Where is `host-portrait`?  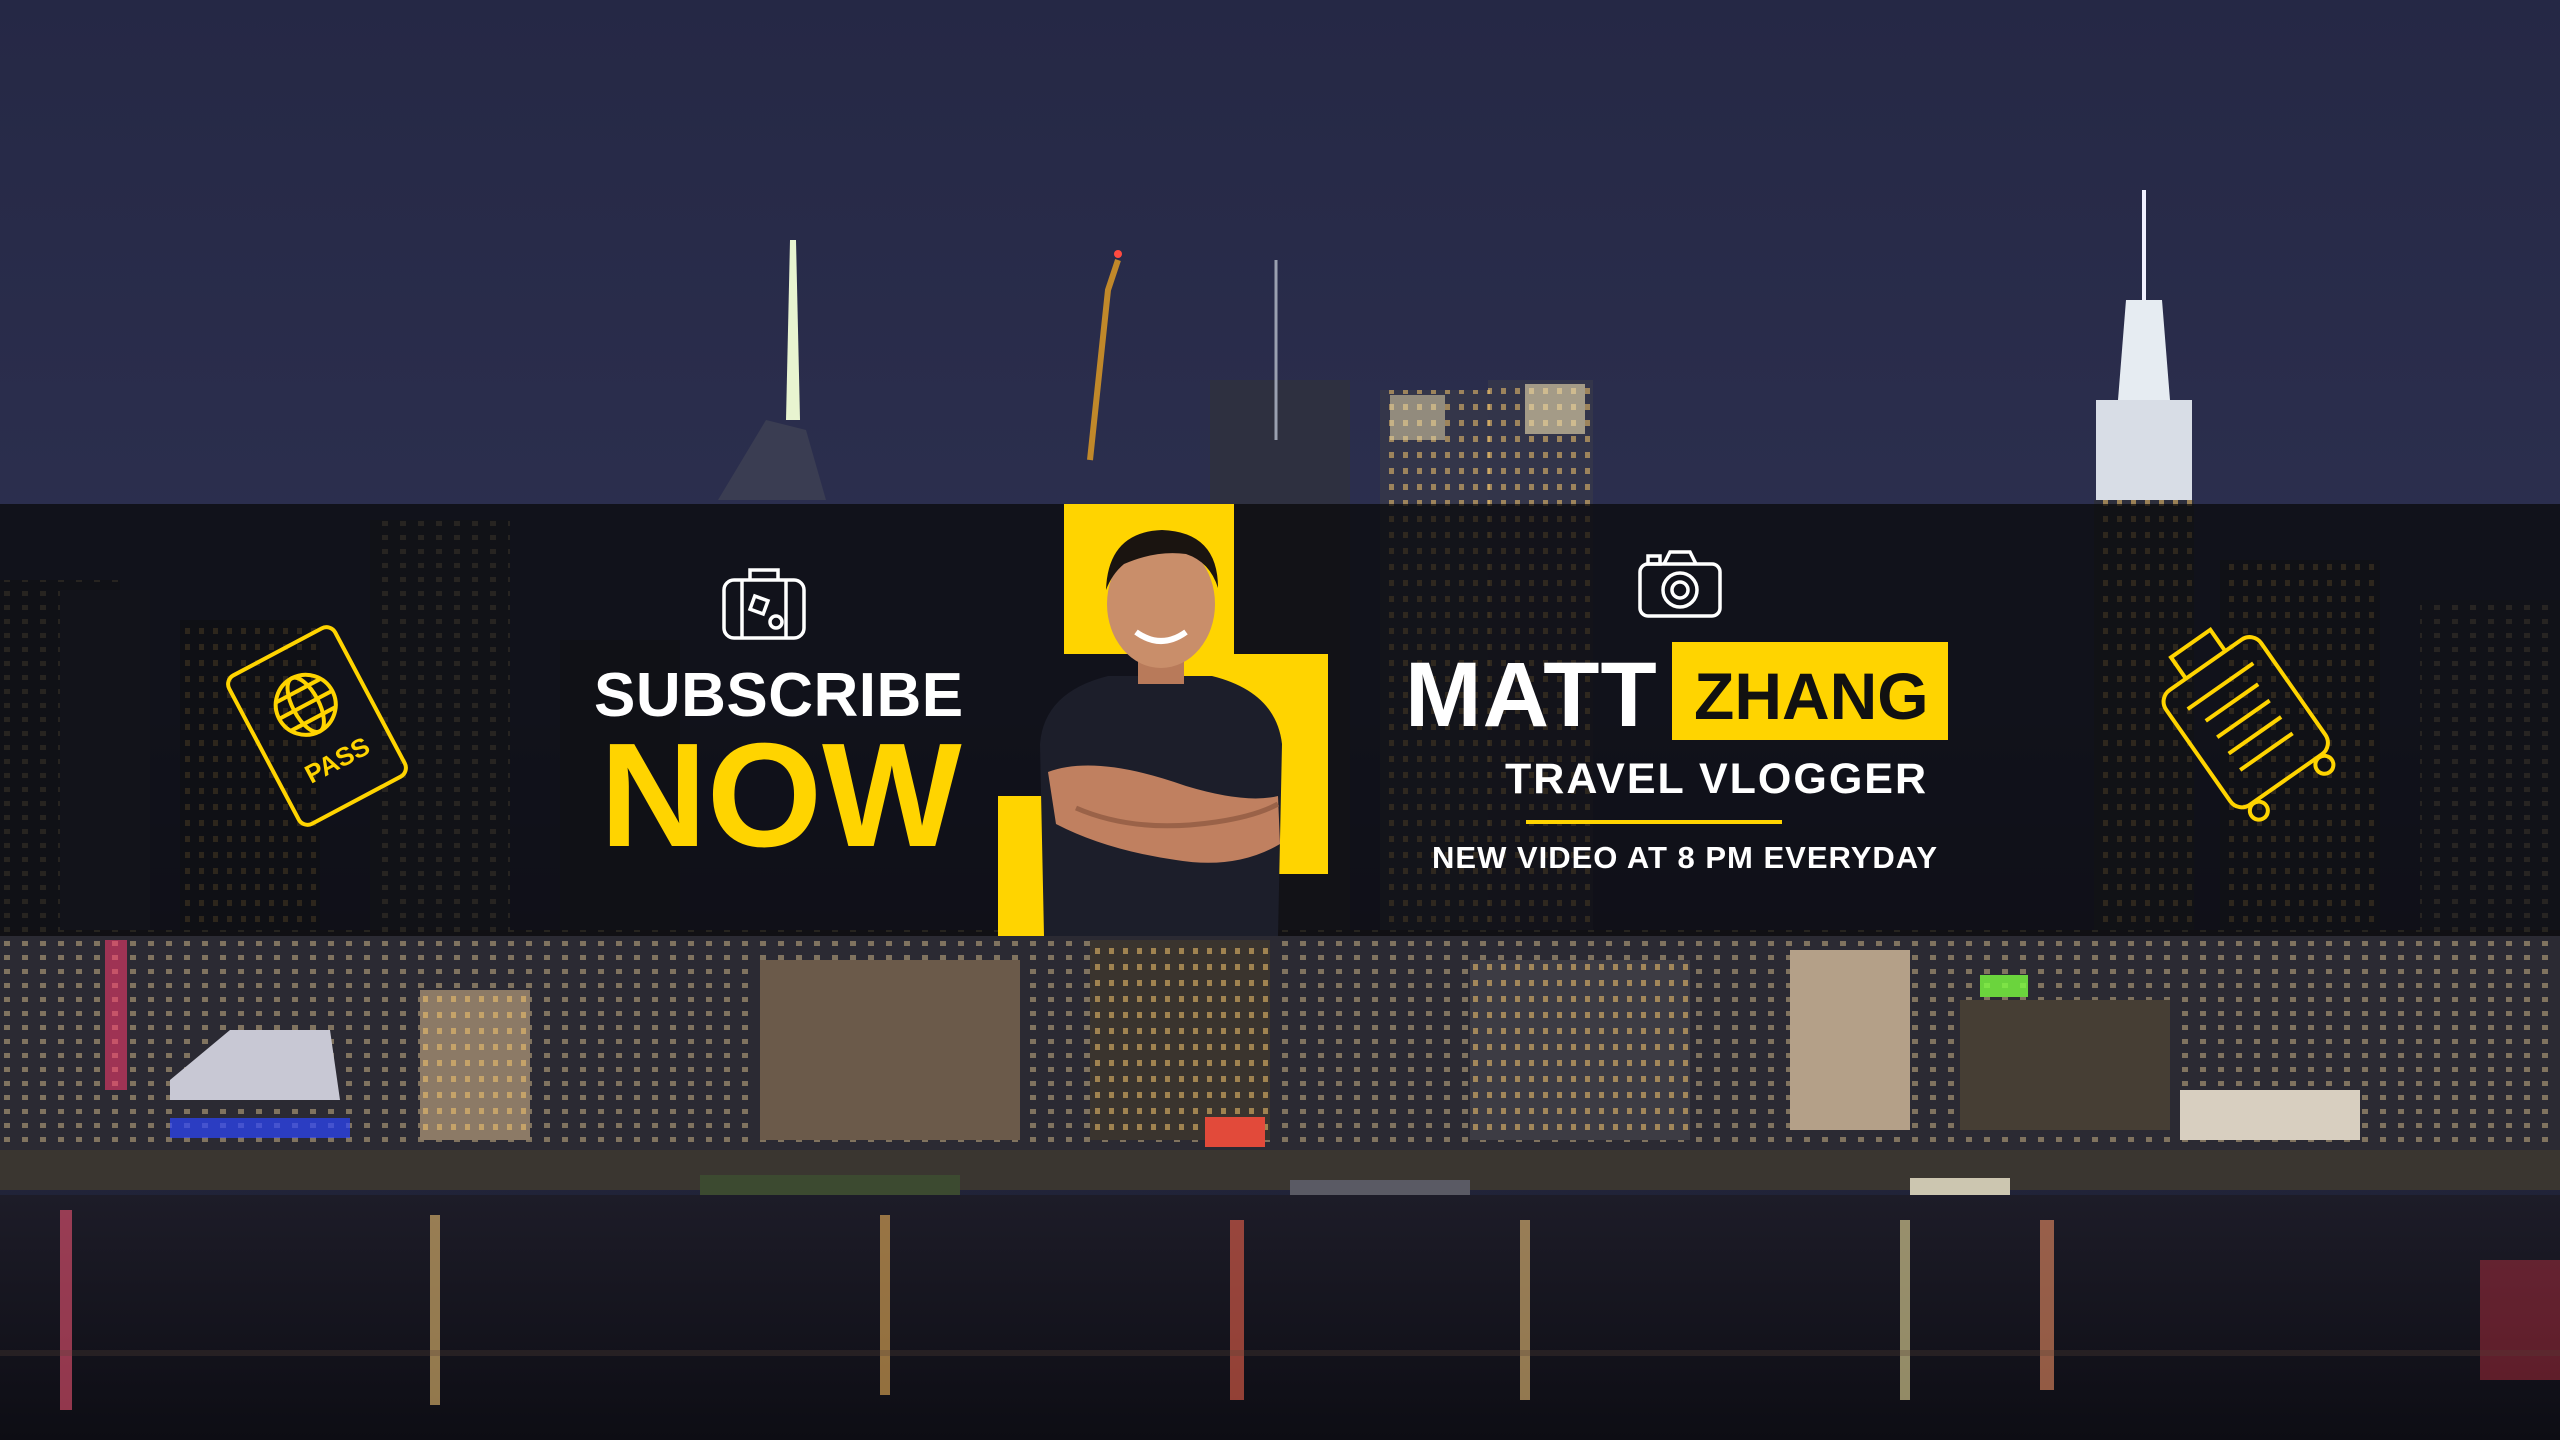
host-portrait is located at coordinates (1163, 720).